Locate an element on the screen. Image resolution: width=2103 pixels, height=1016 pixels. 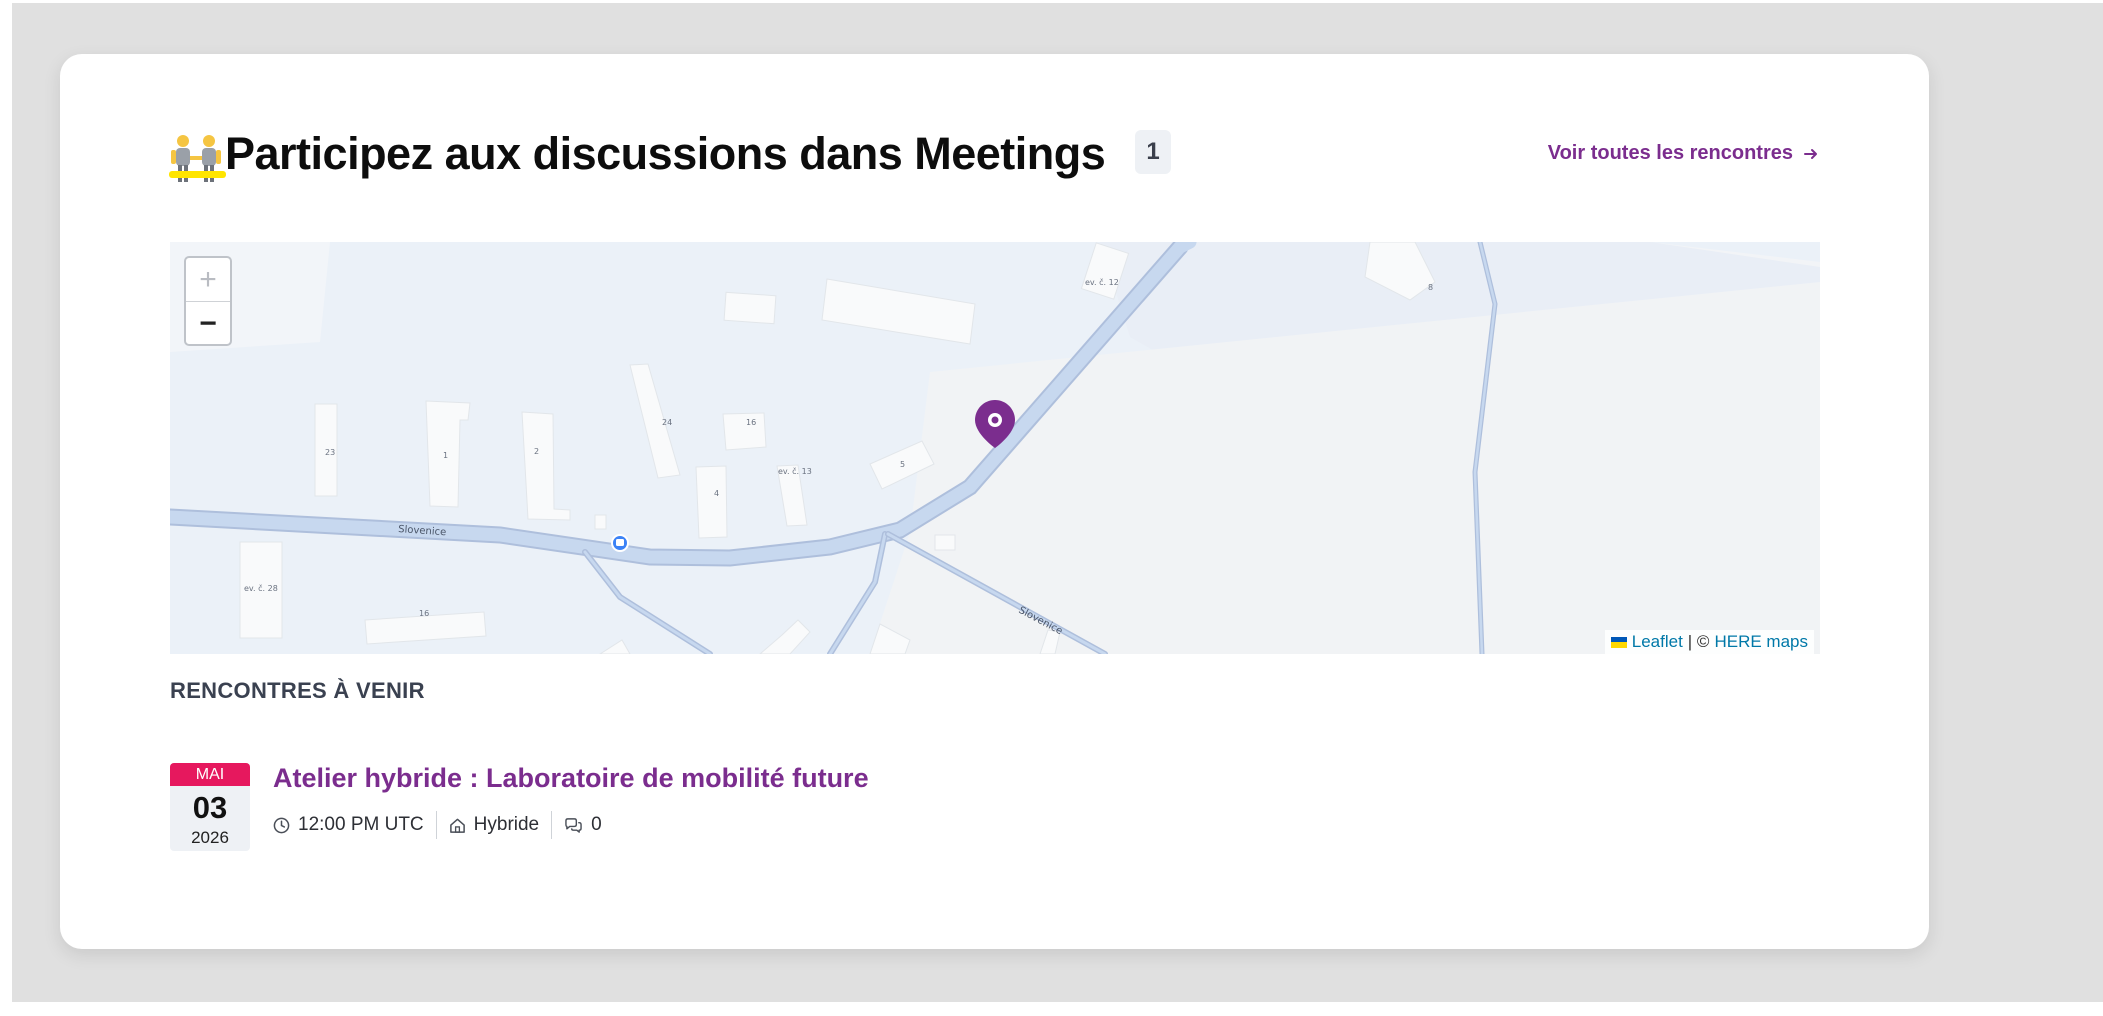
meeting-type: Hybride is located at coordinates (494, 825).